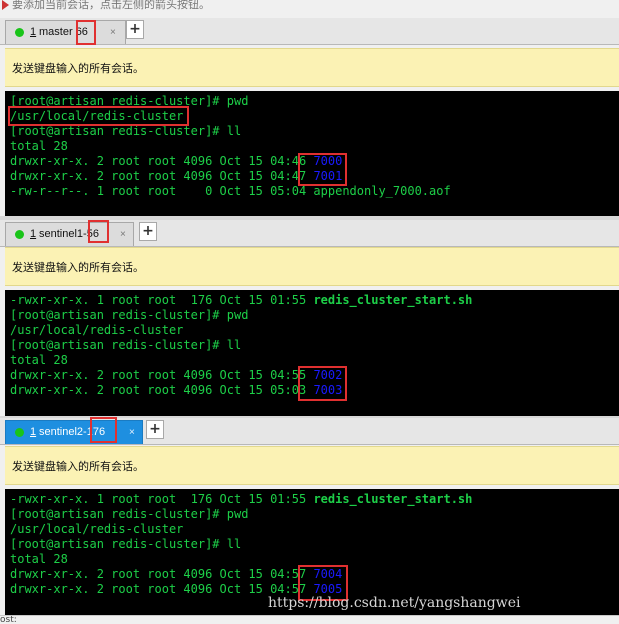 The width and height of the screenshot is (619, 624). I want to click on top-hint-text: 要添加当前会话，点击左侧的箭头按钮。, so click(111, 5).